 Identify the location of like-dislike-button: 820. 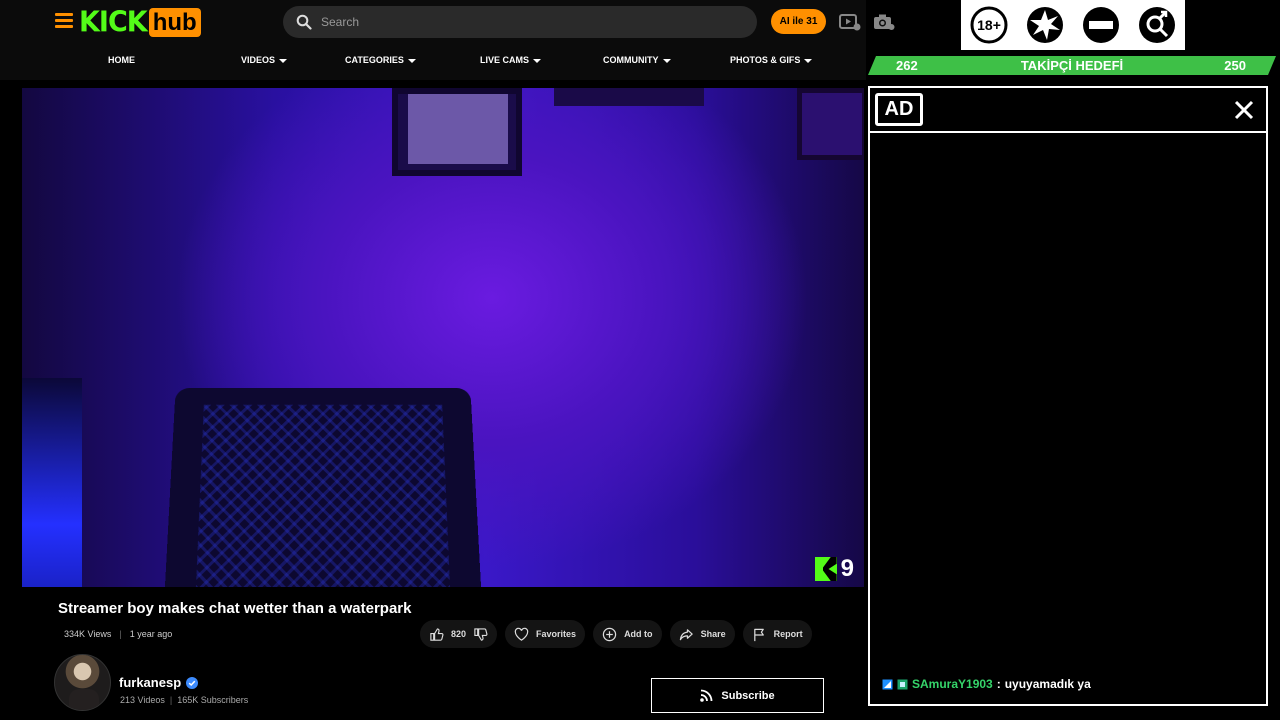
(459, 634).